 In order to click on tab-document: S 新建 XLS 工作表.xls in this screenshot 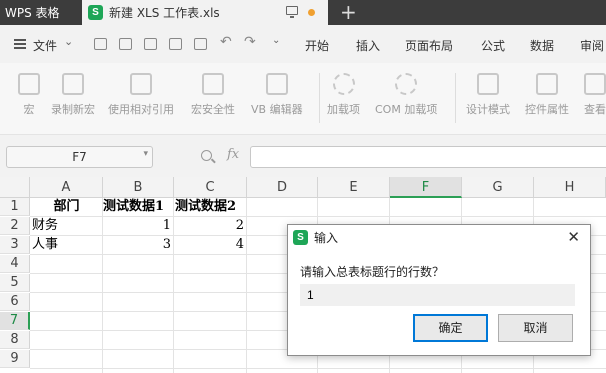, I will do `click(205, 12)`.